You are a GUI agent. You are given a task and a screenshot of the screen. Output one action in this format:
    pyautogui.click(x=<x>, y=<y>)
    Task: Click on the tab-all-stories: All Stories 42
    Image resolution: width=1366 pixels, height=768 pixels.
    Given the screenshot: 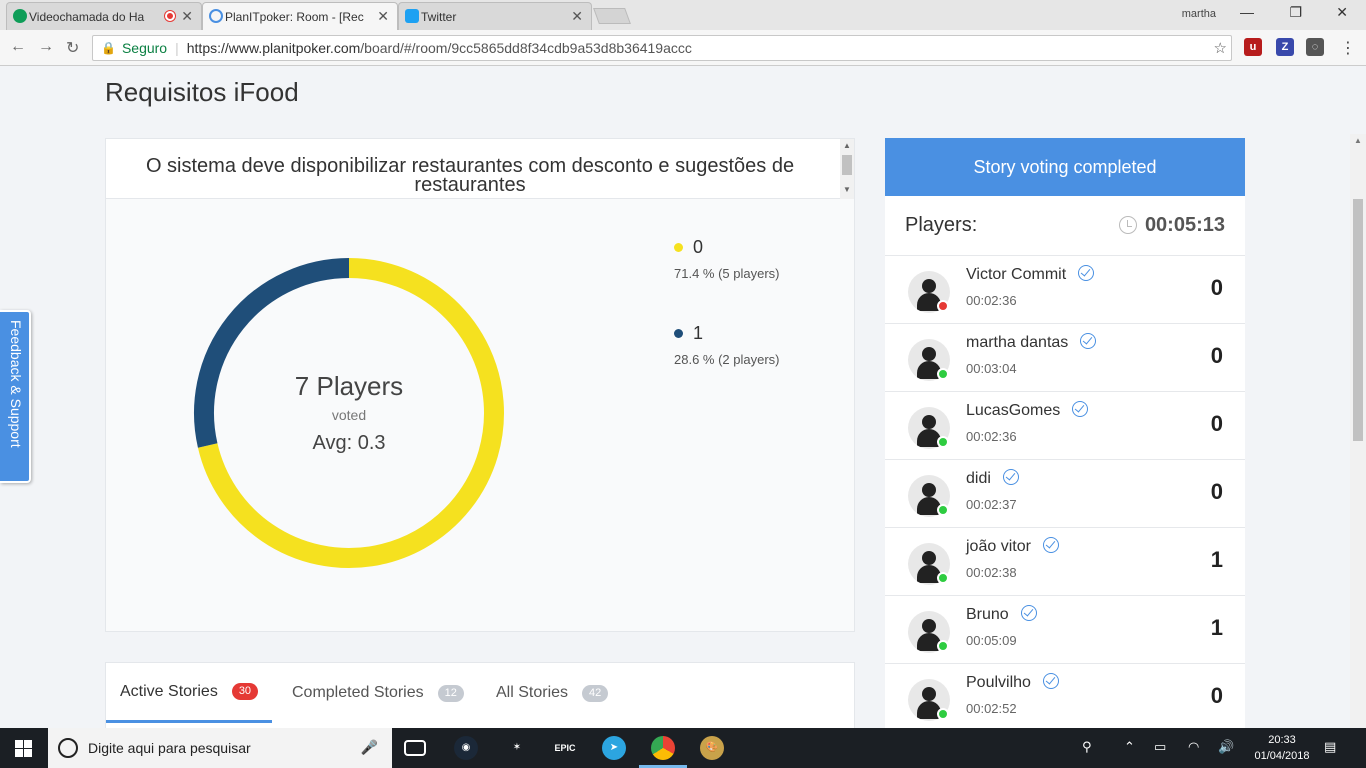 What is the action you would take?
    pyautogui.click(x=552, y=693)
    